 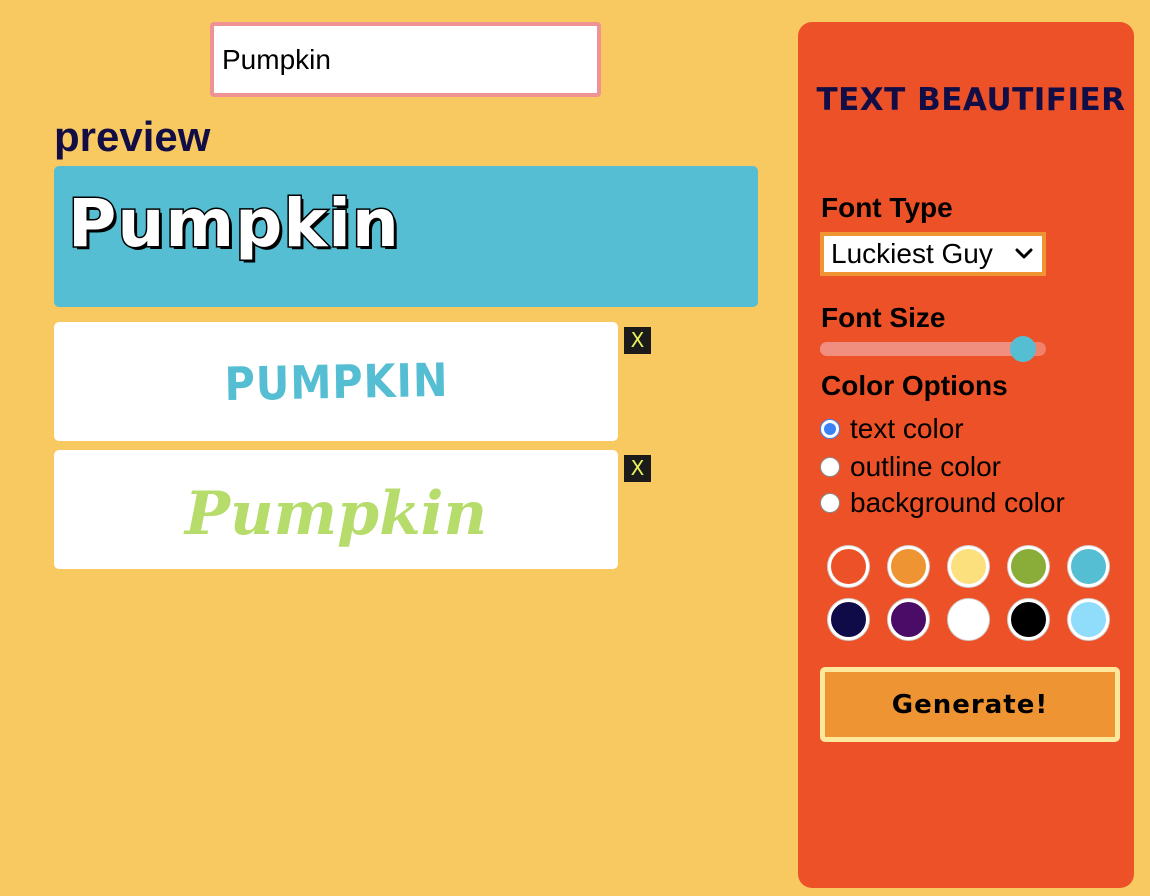 I want to click on font-type-select: Luckiest Guy, so click(x=933, y=254).